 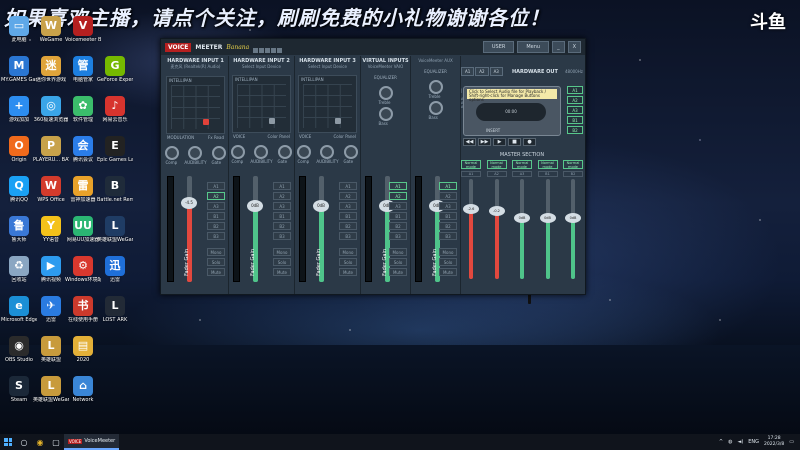 I want to click on network-icon: ◍, so click(x=730, y=442).